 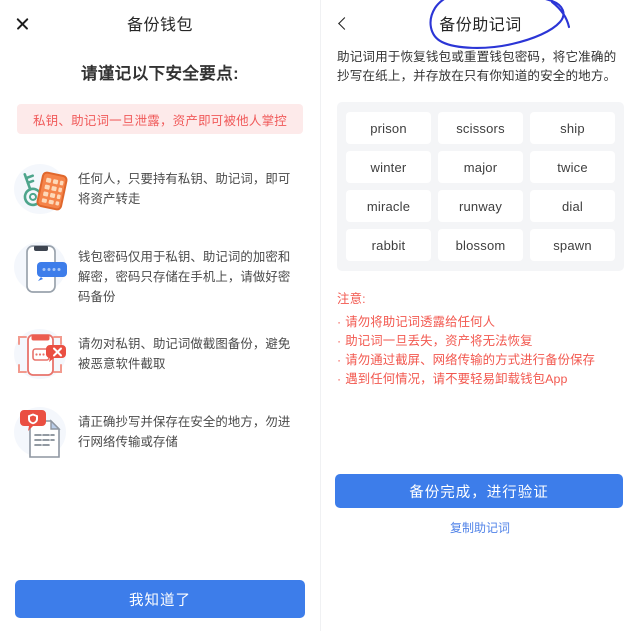 I want to click on mnemonic-word: miracle, so click(x=388, y=206).